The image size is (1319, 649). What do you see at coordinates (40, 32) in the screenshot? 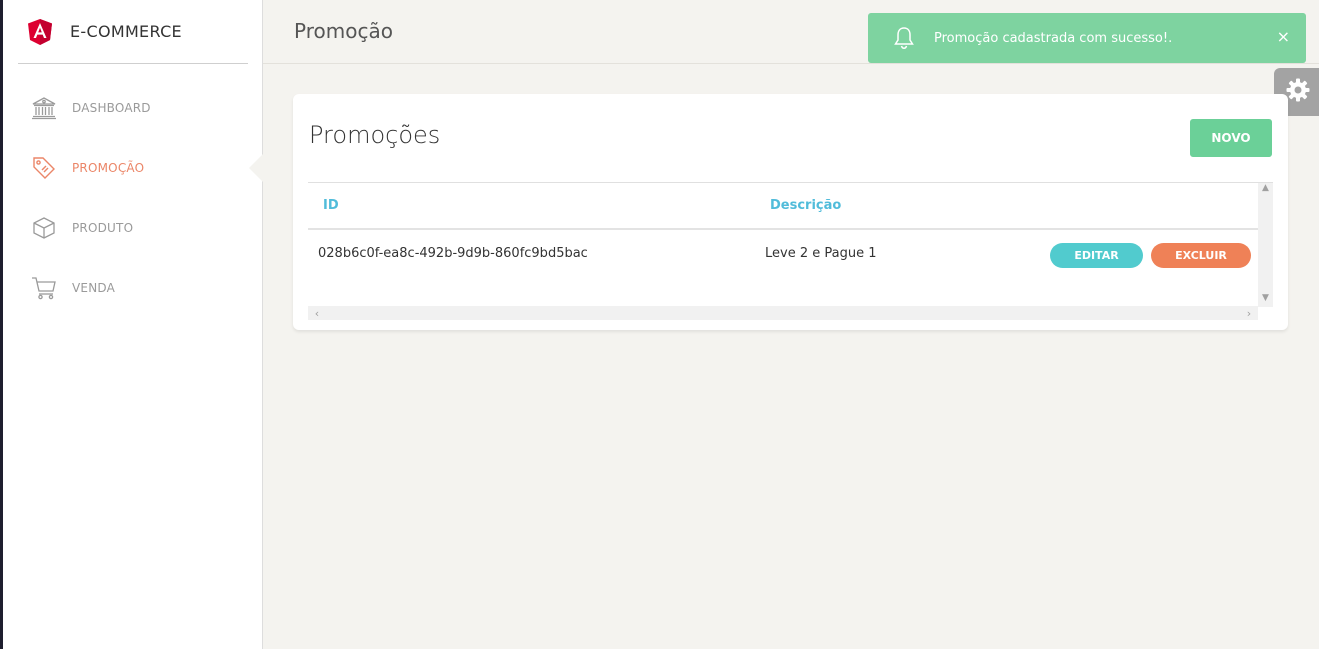
I see `angular-logo-icon` at bounding box center [40, 32].